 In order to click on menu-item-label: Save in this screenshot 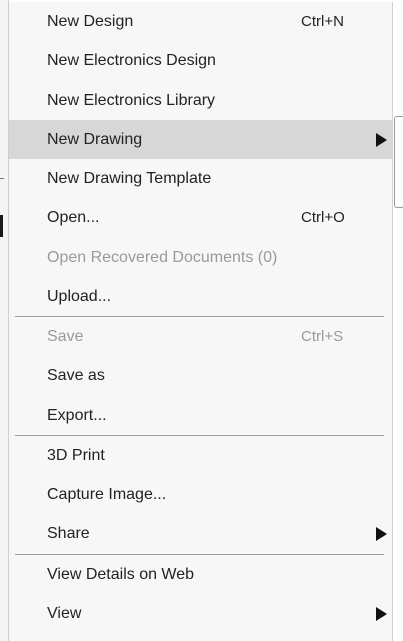, I will do `click(65, 336)`.